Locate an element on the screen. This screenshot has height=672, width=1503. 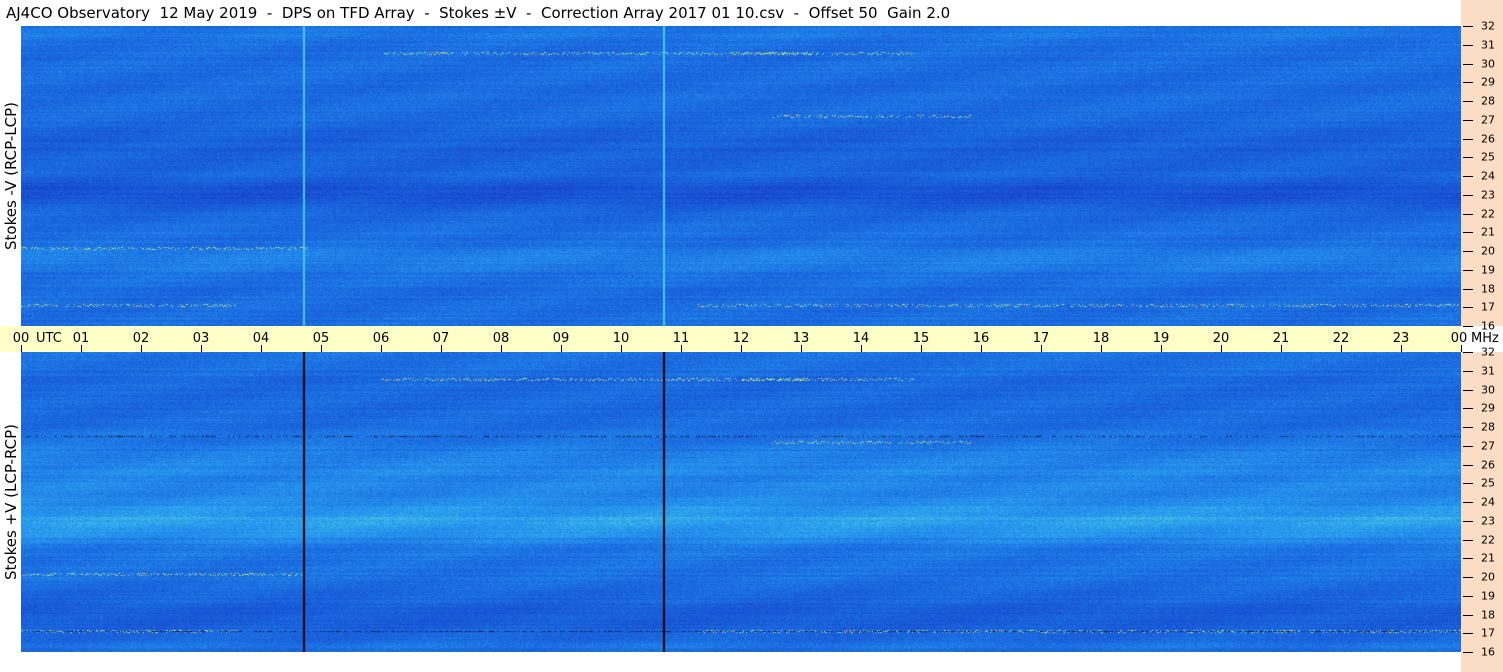
time-tick-label: 16 is located at coordinates (981, 338).